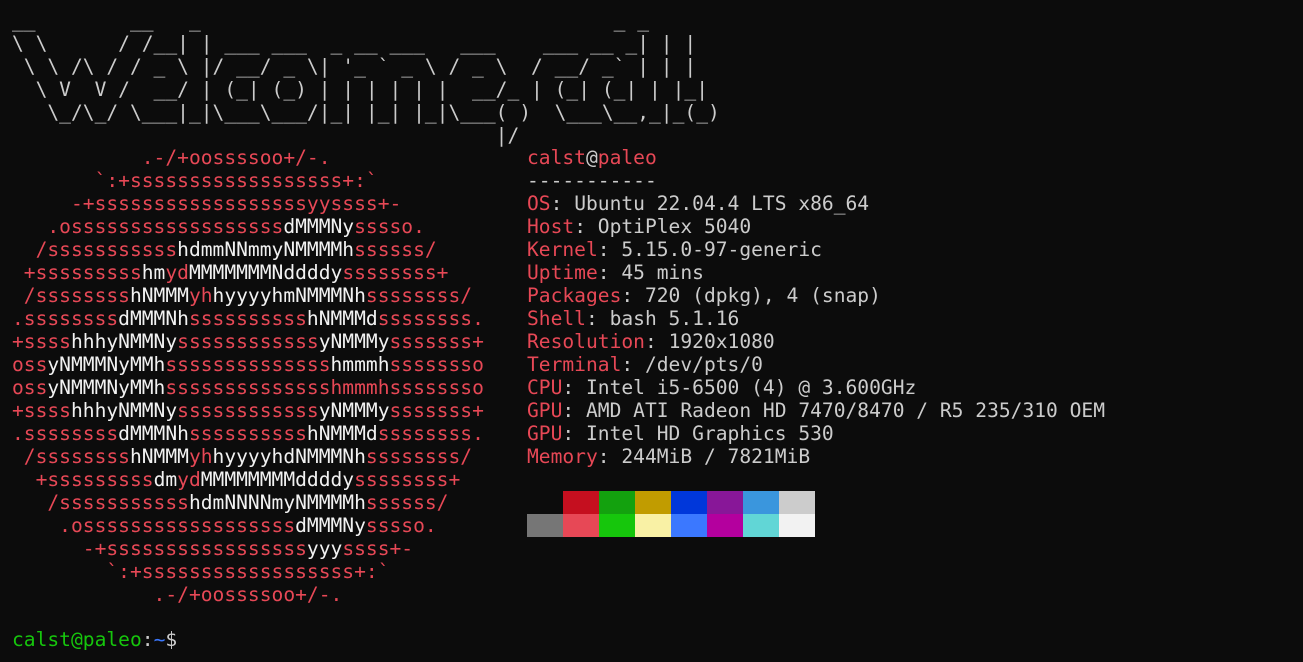 This screenshot has width=1303, height=662. Describe the element at coordinates (207, 203) in the screenshot. I see `logo-segment: -+ssssssssssssssssssyyssss+-` at that location.